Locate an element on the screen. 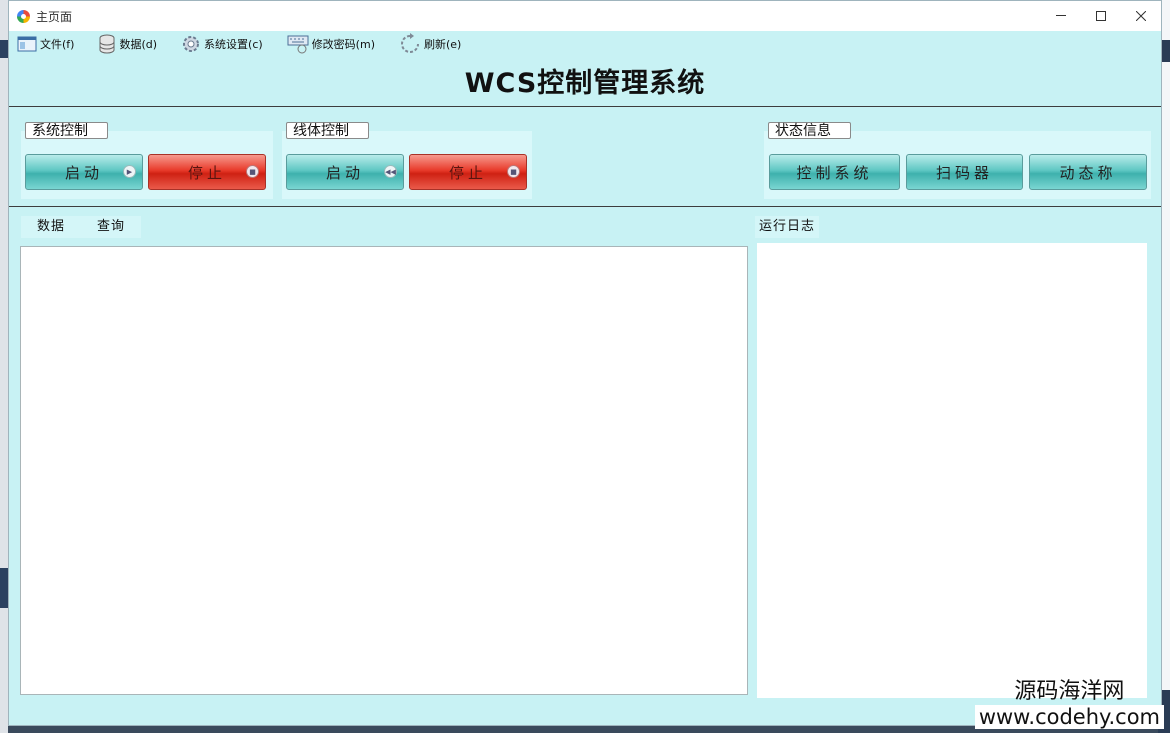  keyboard-icon is located at coordinates (298, 44).